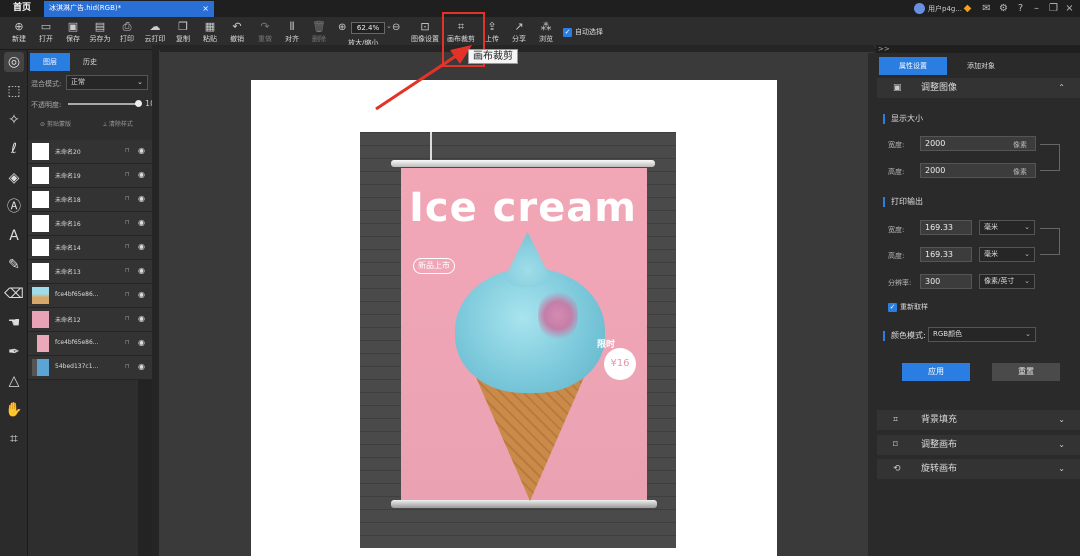 The image size is (1080, 556). Describe the element at coordinates (967, 8) in the screenshot. I see `vip-gem-icon: ◆` at that location.